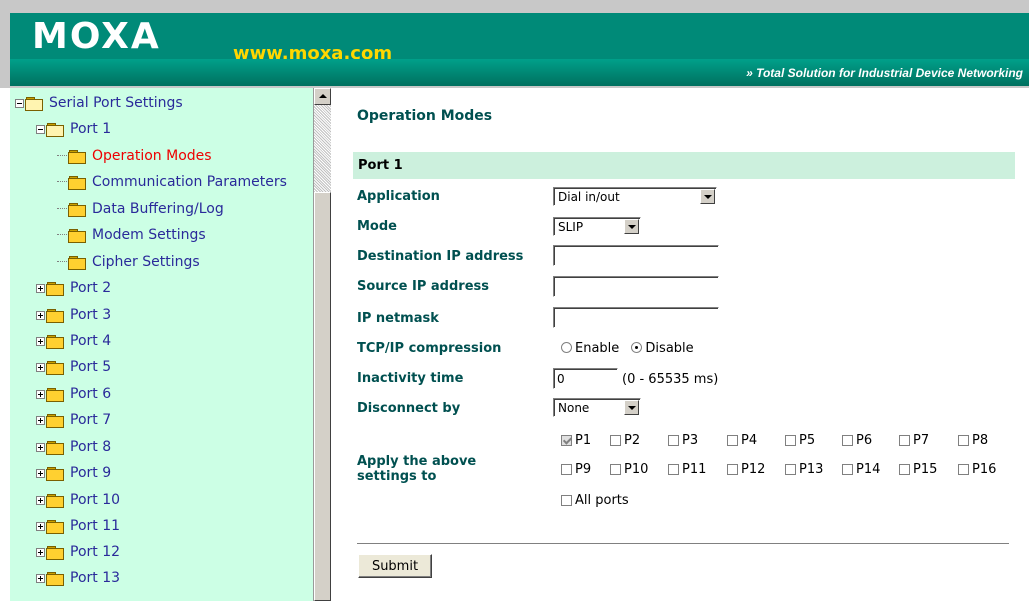  I want to click on disconnect-by-label: Disconnect by, so click(409, 408).